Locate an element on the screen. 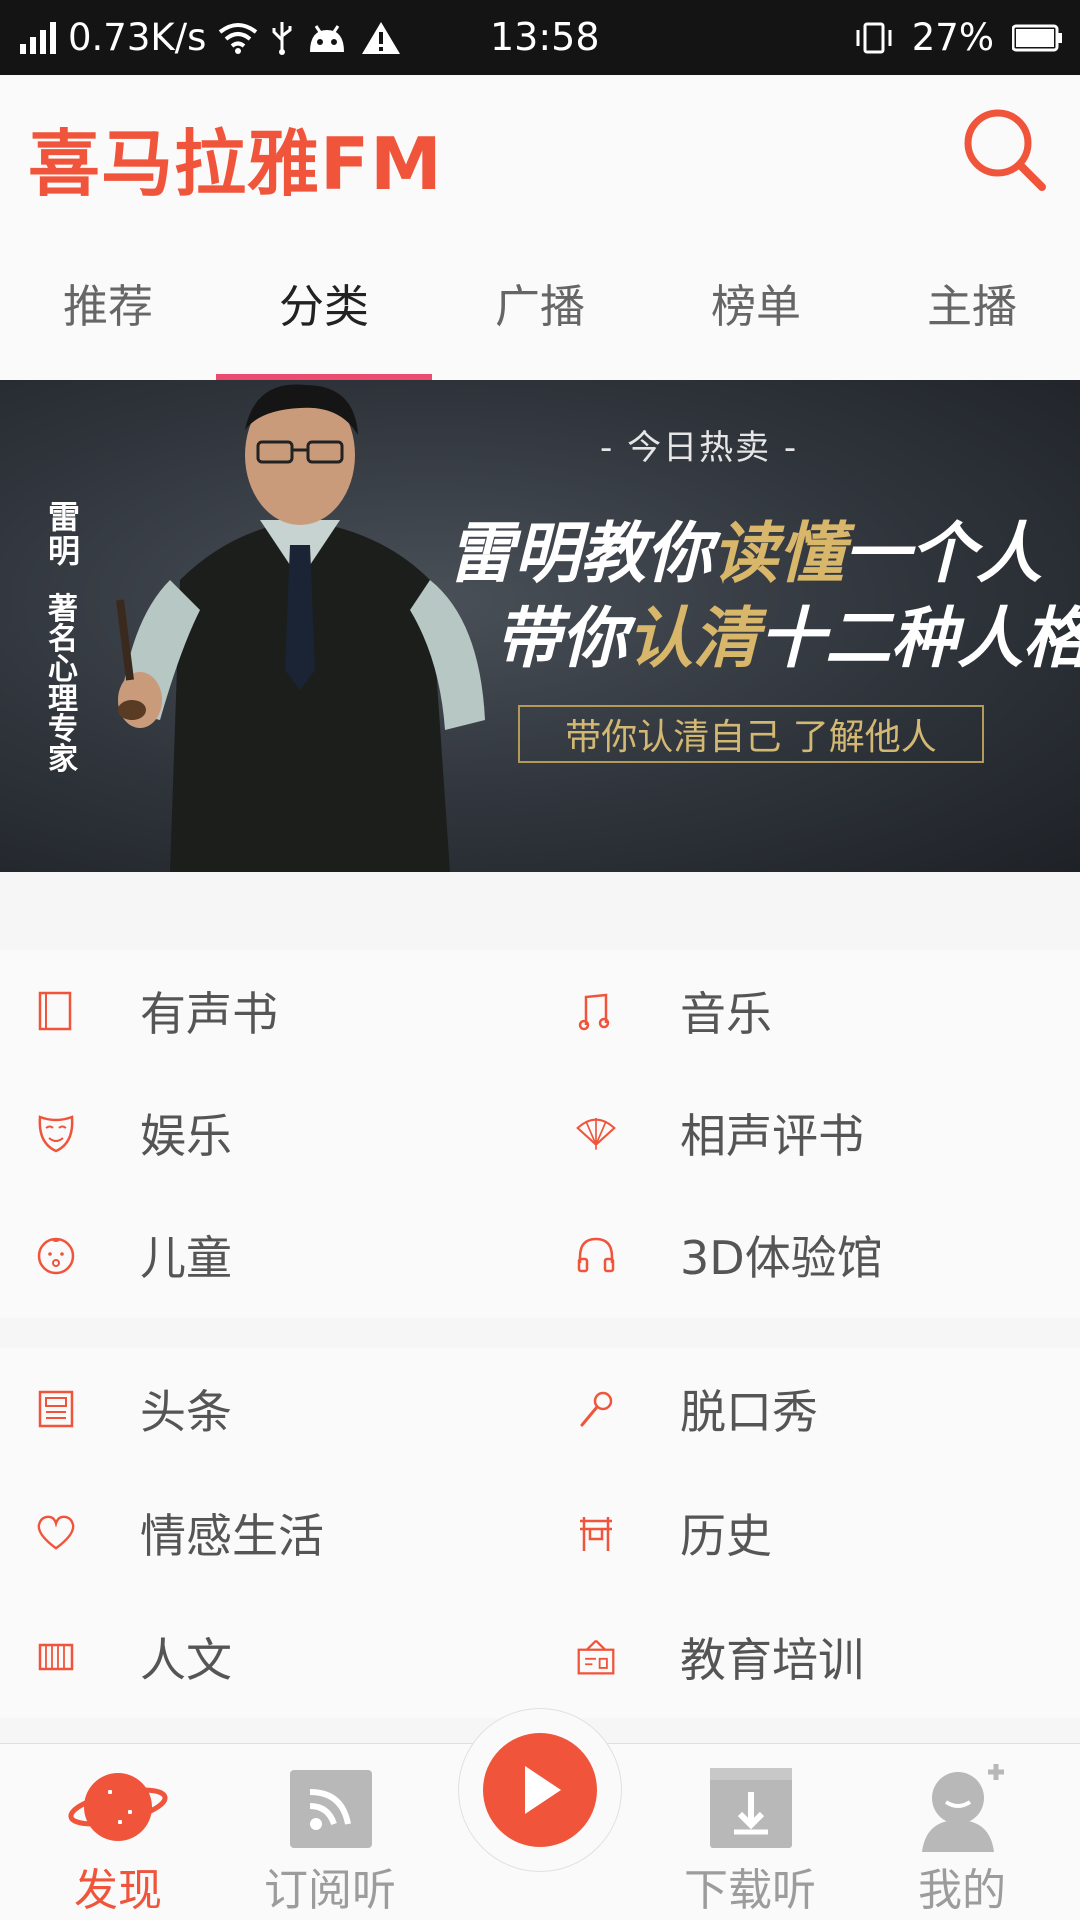 This screenshot has height=1920, width=1080. search-icon is located at coordinates (1005, 150).